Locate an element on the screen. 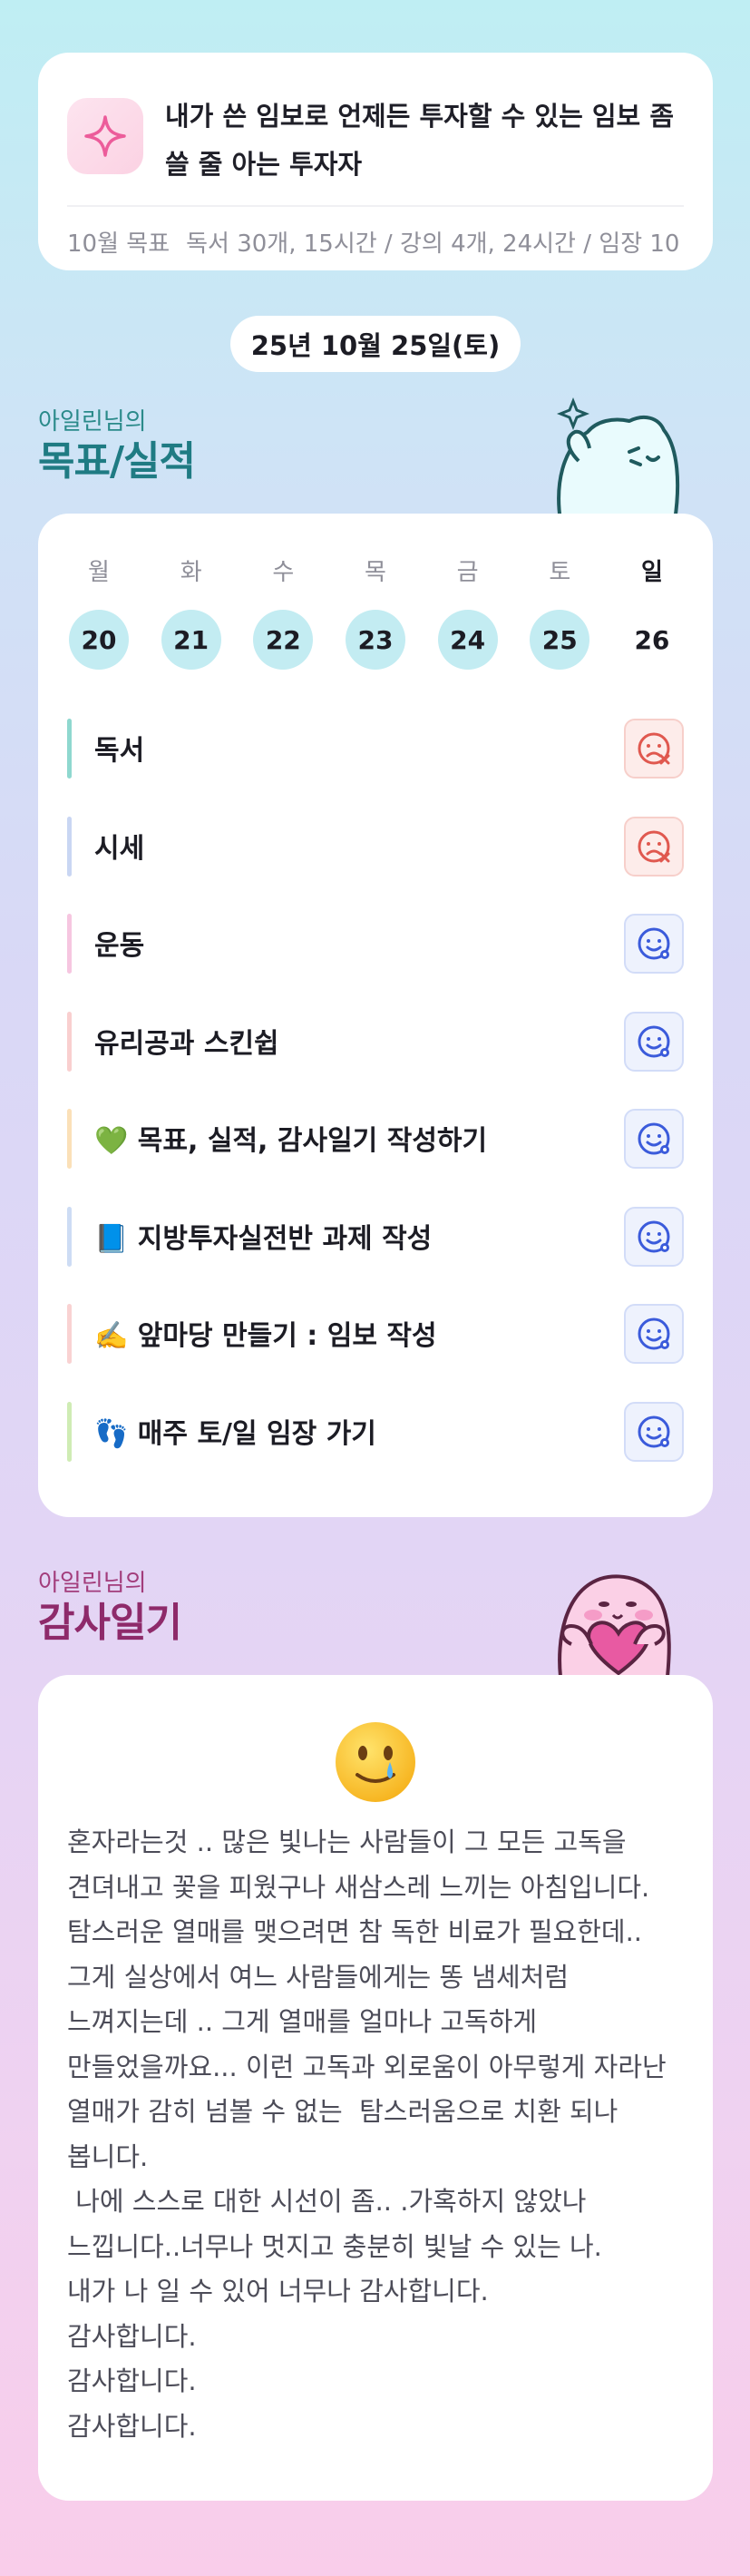 The height and width of the screenshot is (2576, 750). weekday-label: 목 is located at coordinates (375, 572).